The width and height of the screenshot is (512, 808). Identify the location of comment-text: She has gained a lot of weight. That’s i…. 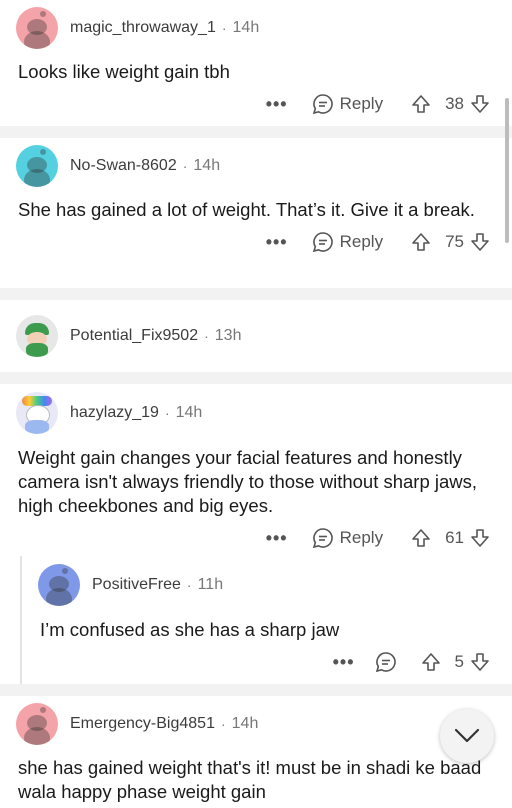
(246, 209).